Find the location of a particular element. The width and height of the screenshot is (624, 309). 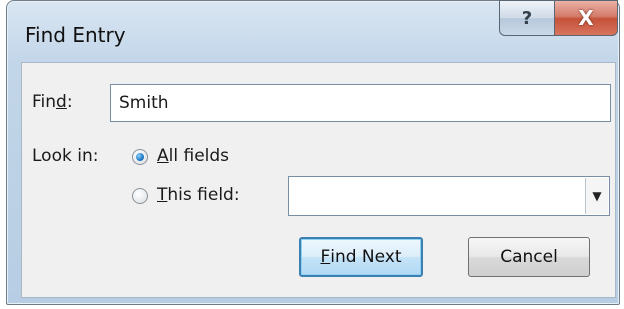

cancel-button: Cancel is located at coordinates (529, 257).